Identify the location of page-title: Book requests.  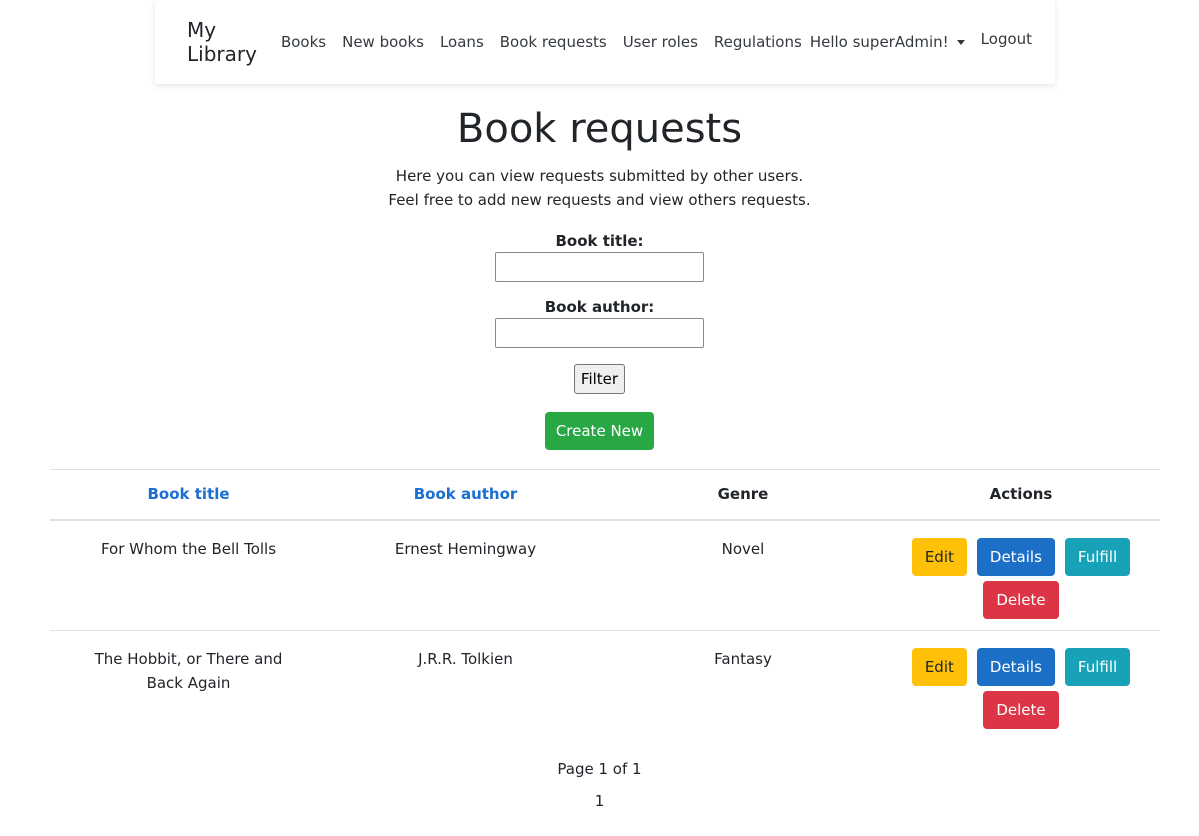
(599, 129).